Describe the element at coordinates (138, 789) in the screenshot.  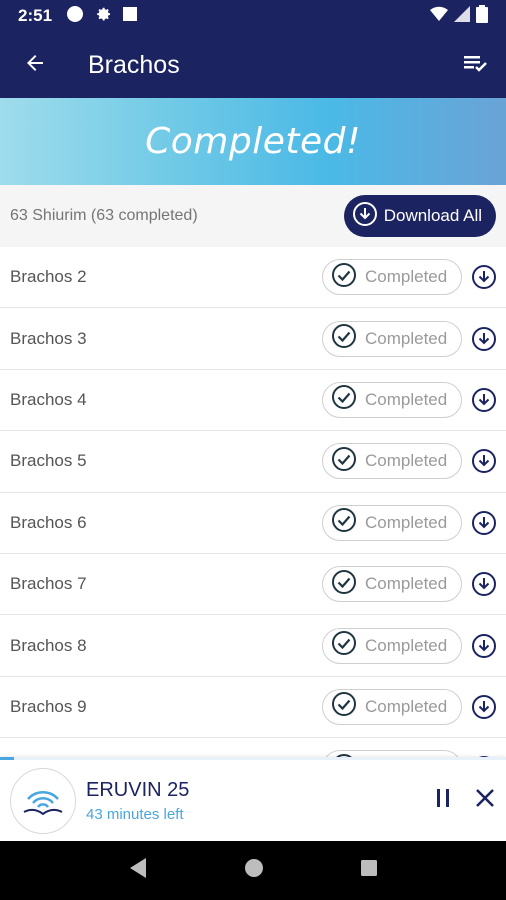
I see `player-title: ERUVIN 25` at that location.